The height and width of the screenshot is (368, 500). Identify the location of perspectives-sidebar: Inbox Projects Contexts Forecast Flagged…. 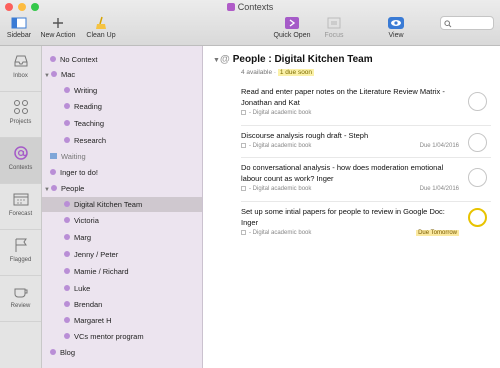
(21, 207).